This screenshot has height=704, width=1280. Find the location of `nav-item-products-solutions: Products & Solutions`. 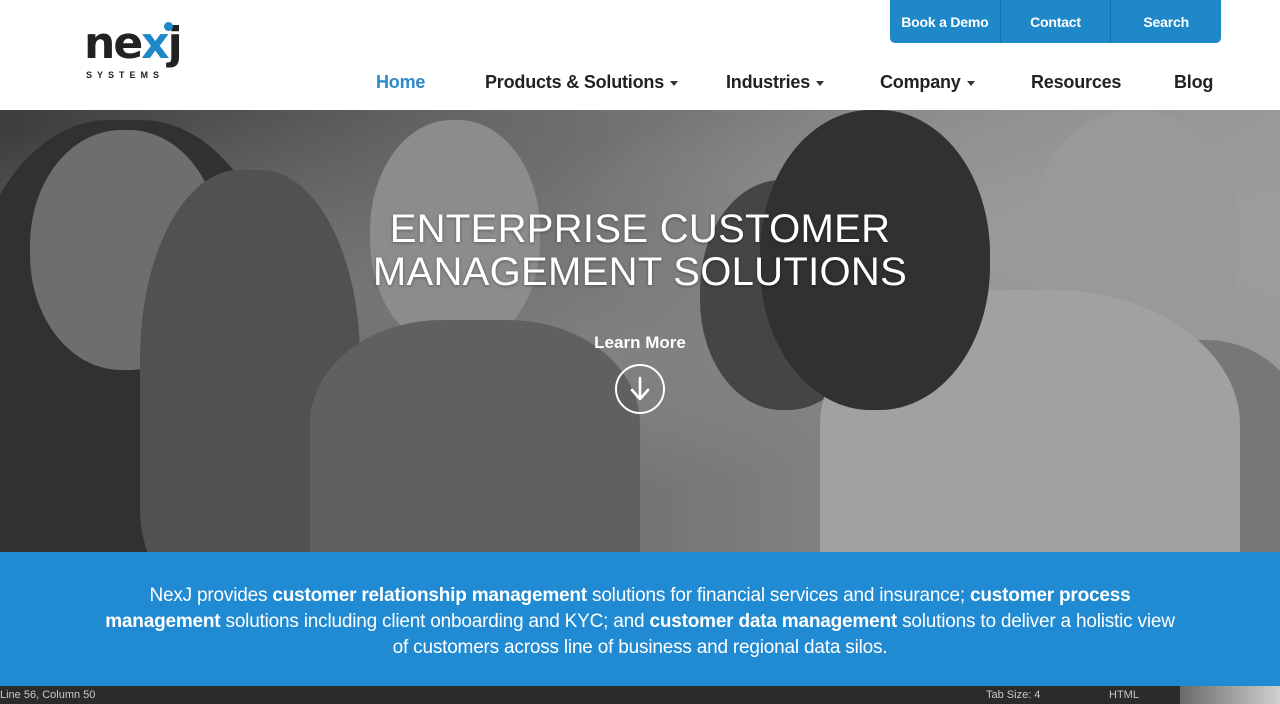

nav-item-products-solutions: Products & Solutions is located at coordinates (582, 82).